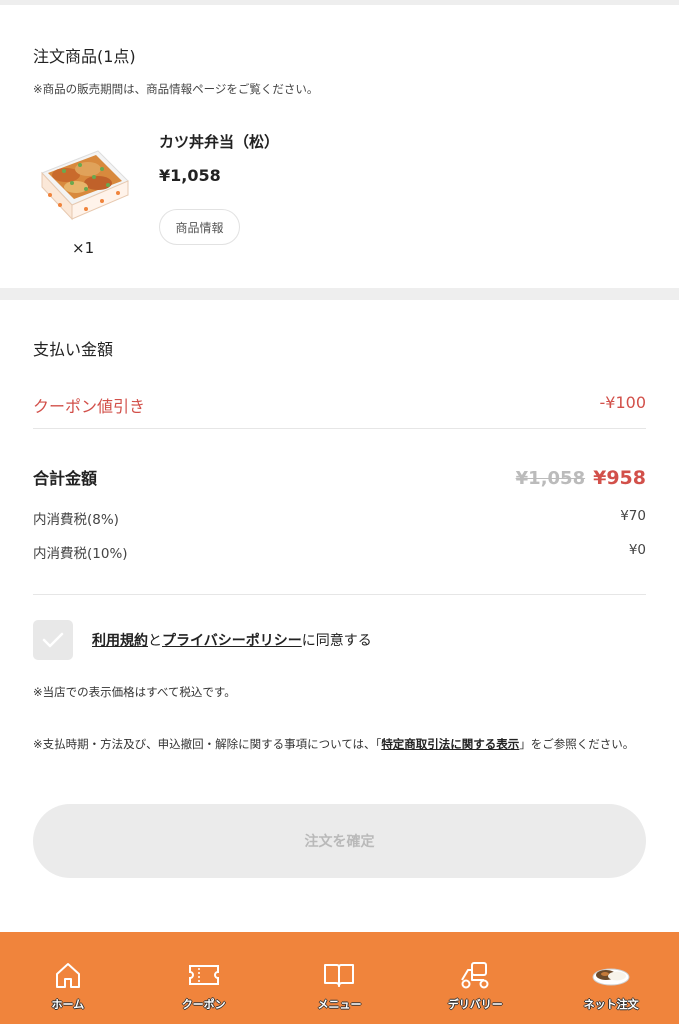 This screenshot has width=679, height=1024. What do you see at coordinates (623, 402) in the screenshot?
I see `coupon-discount-value: -¥100` at bounding box center [623, 402].